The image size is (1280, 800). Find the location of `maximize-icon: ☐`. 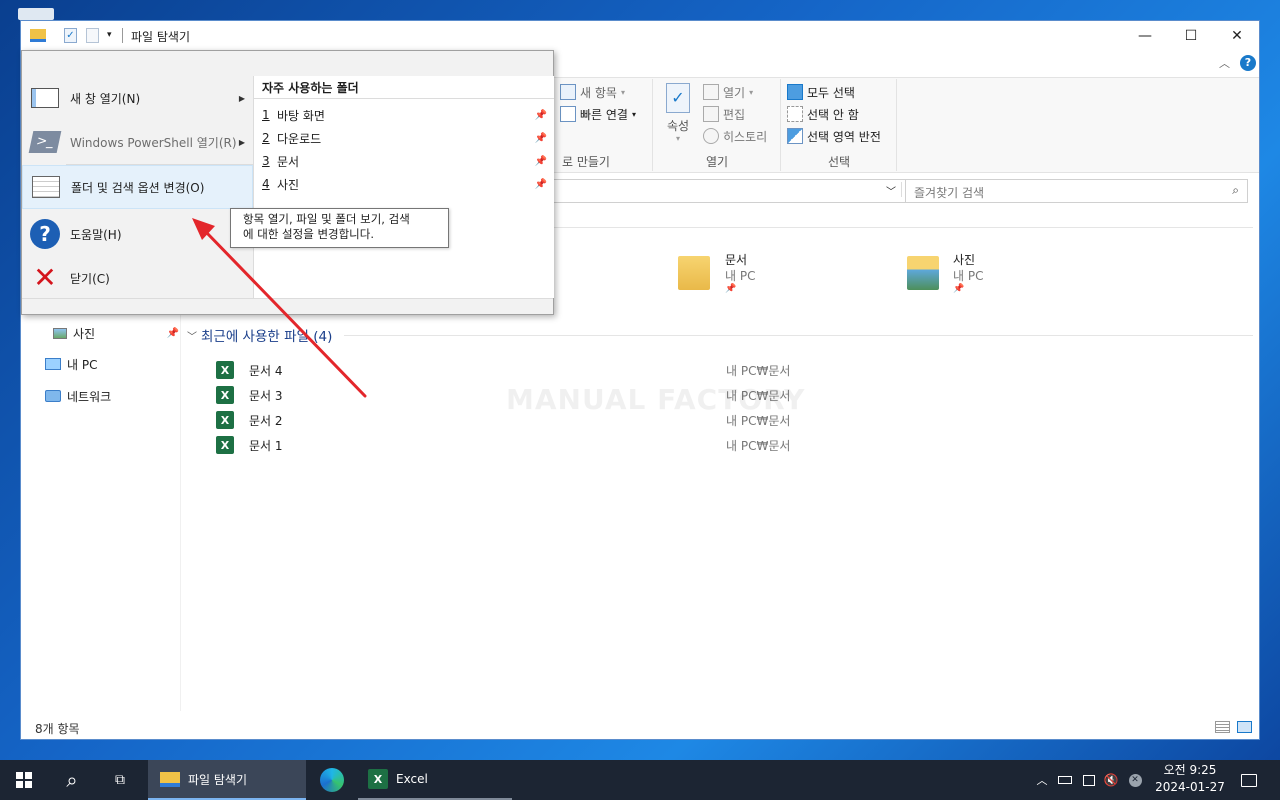

maximize-icon: ☐ is located at coordinates (1191, 36).